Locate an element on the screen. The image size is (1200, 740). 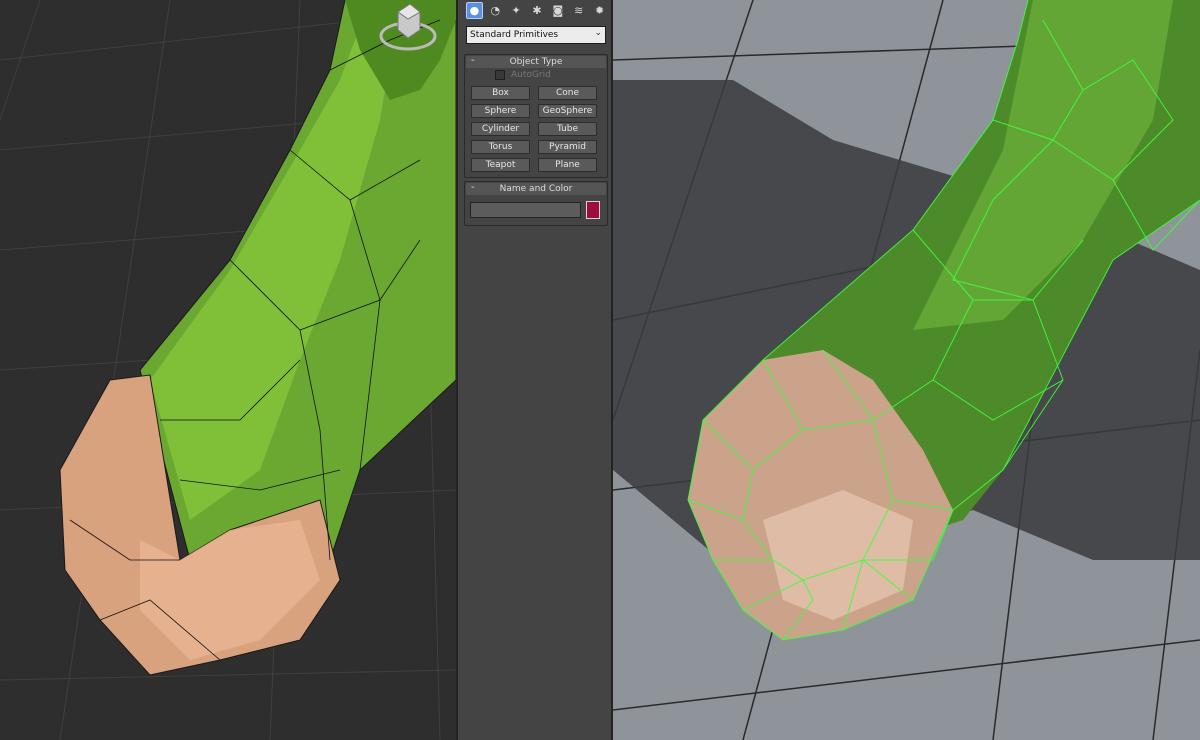
name-and-color-header: - Name and Color is located at coordinates (536, 188).